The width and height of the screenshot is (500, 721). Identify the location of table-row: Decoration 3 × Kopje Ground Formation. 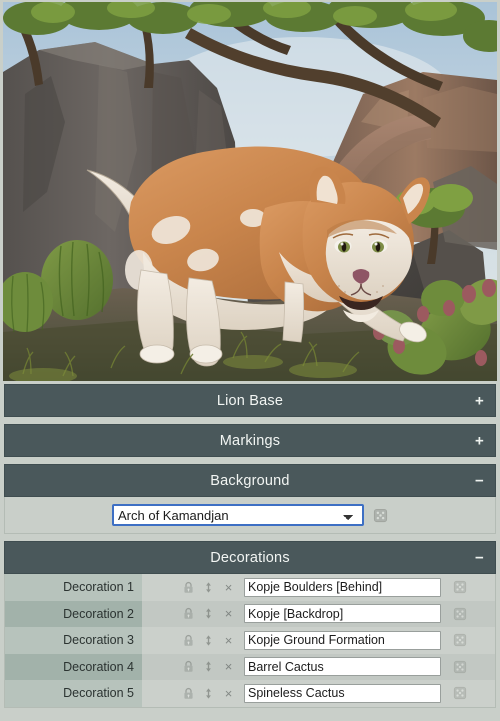
(250, 640).